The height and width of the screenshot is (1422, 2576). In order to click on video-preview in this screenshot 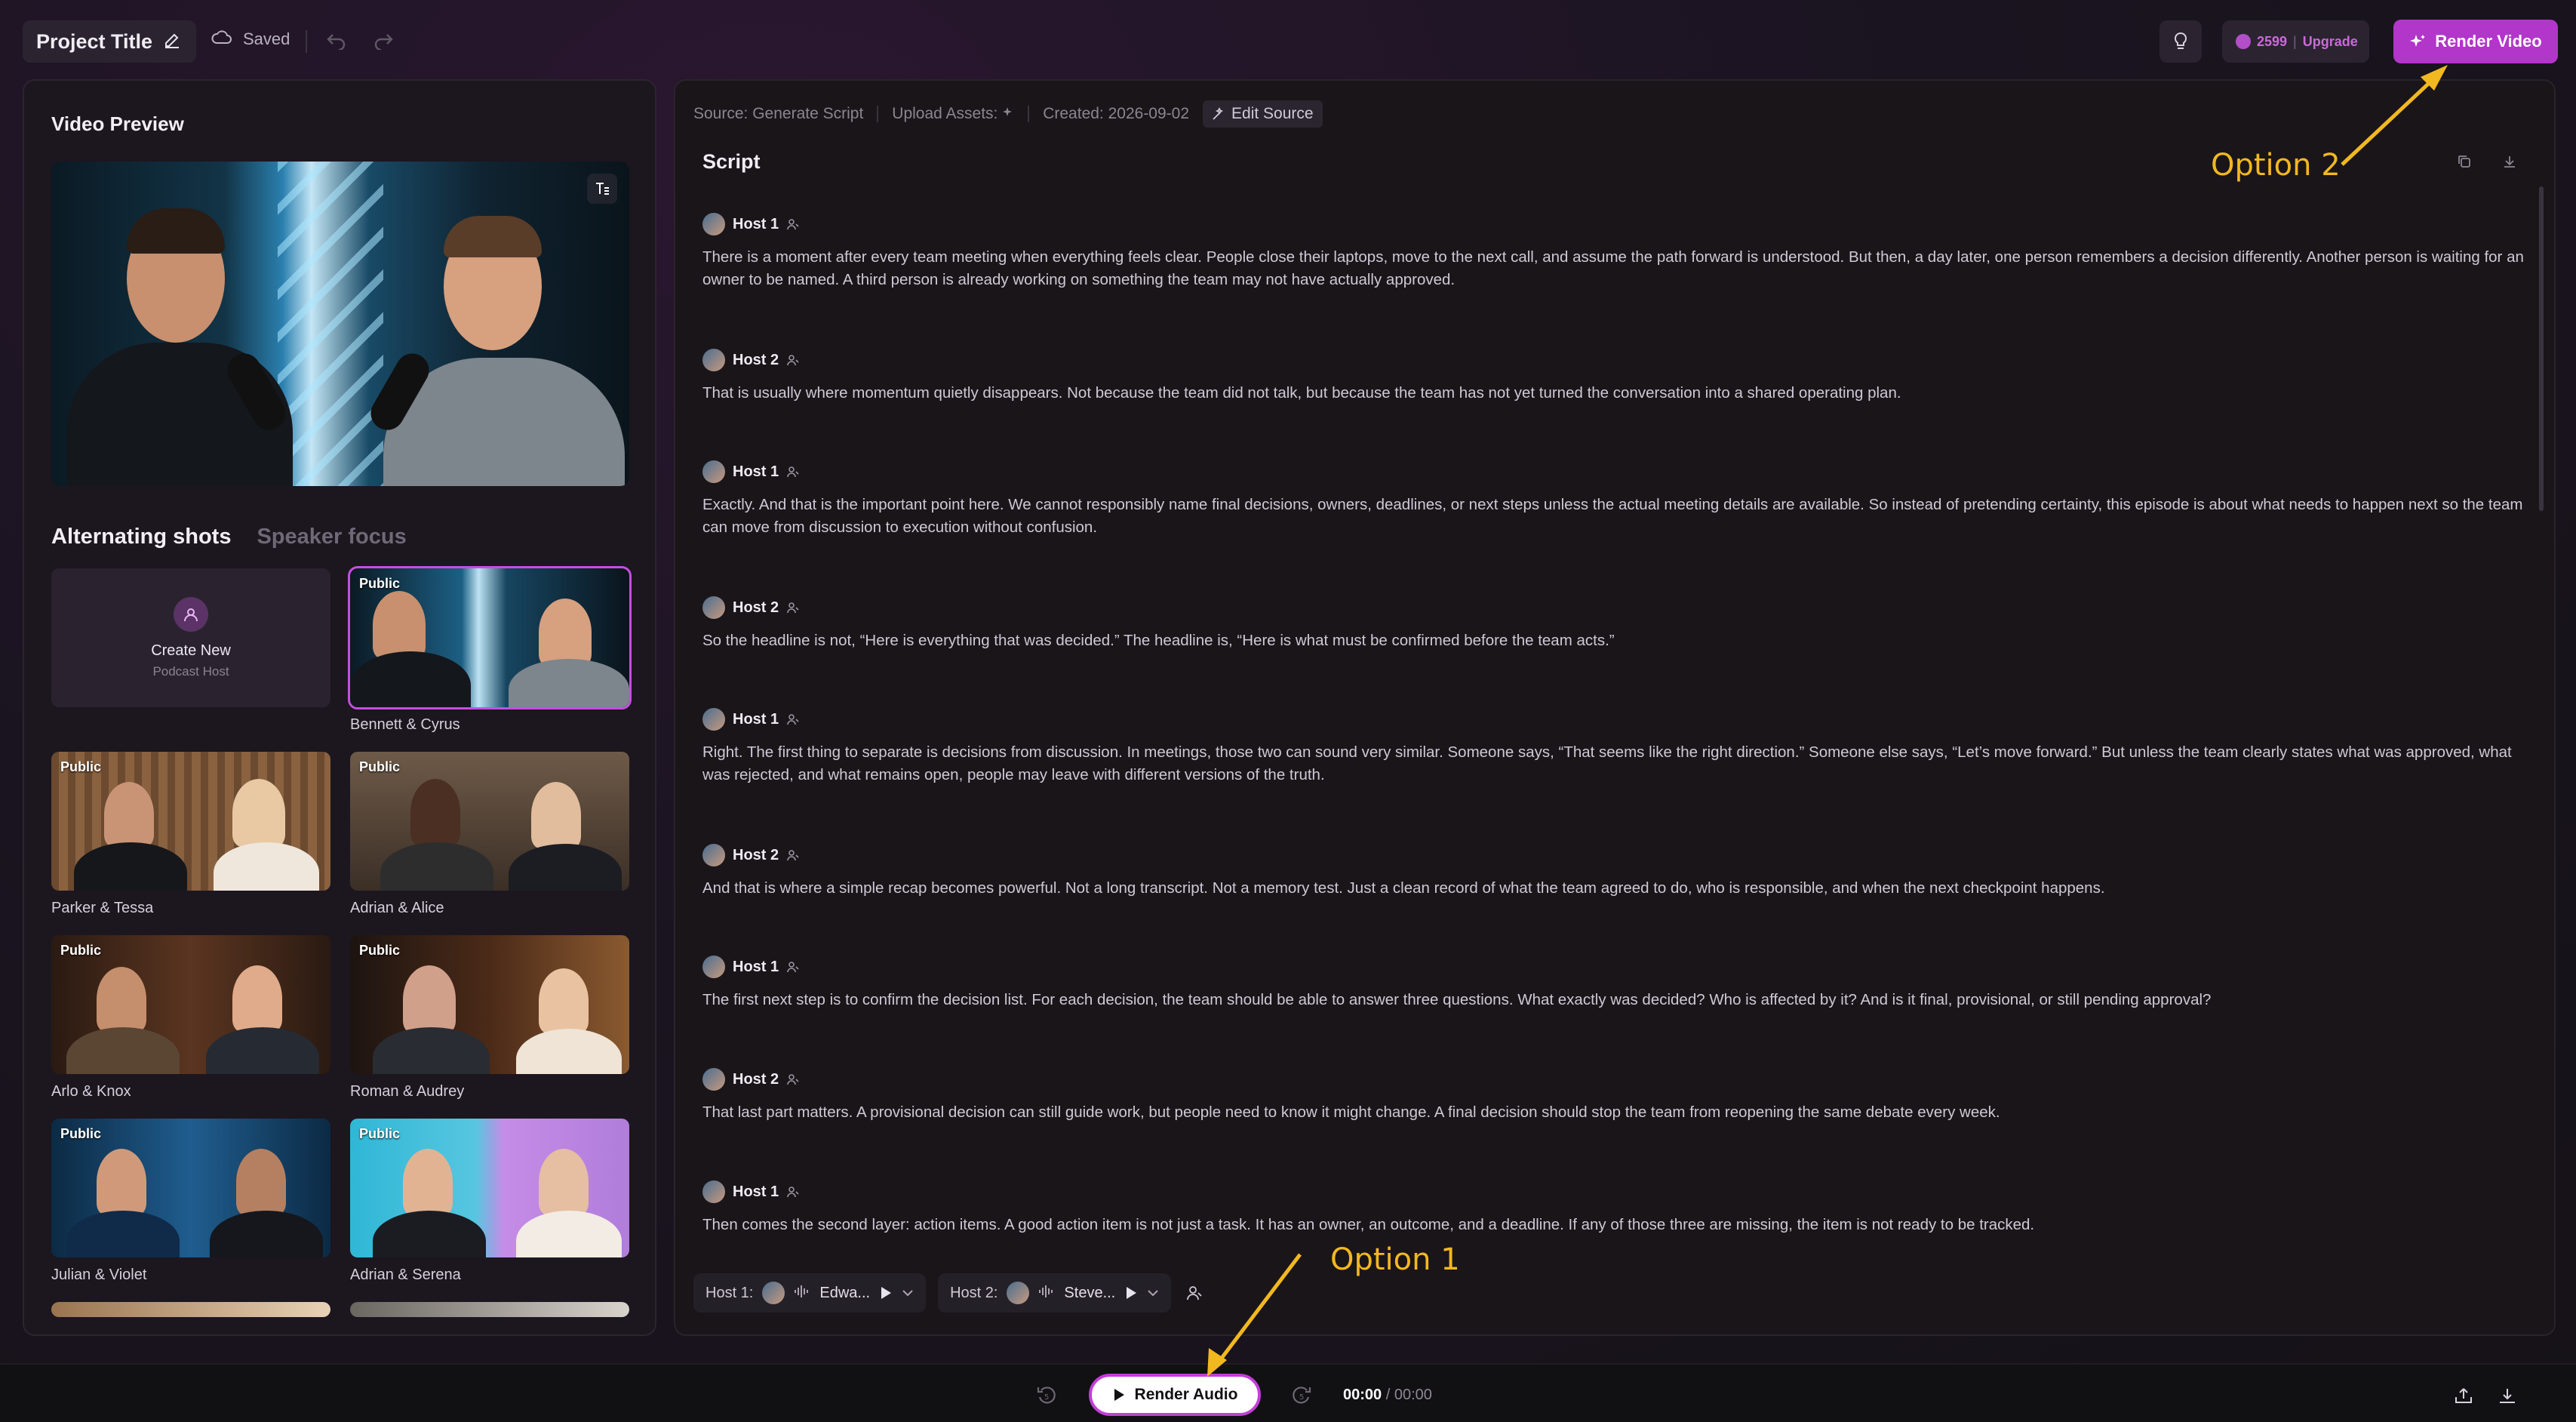, I will do `click(340, 324)`.